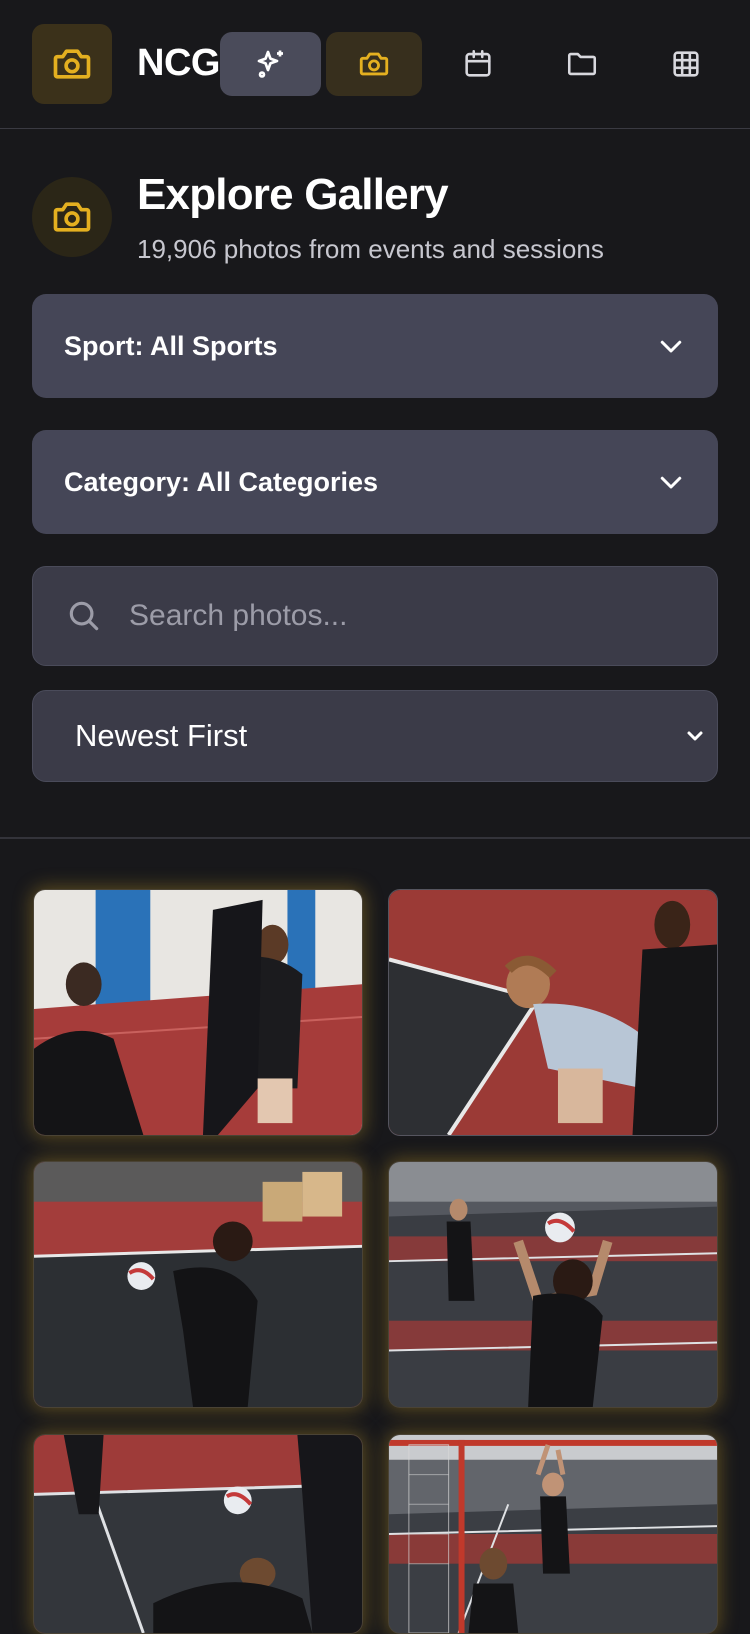  Describe the element at coordinates (84, 616) in the screenshot. I see `search-icon` at that location.